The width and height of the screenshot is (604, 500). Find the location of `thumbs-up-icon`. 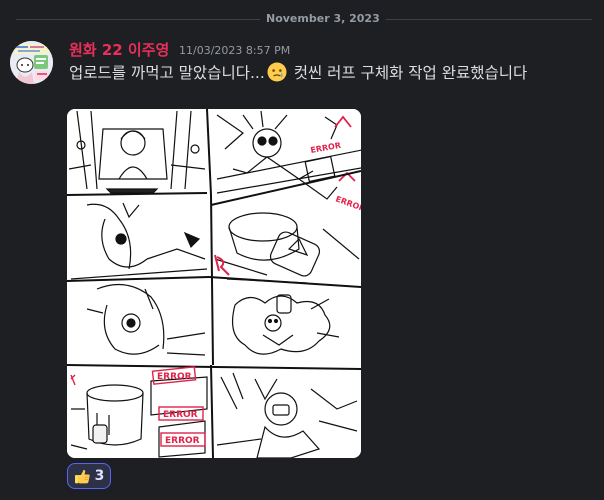

thumbs-up-icon is located at coordinates (82, 476).